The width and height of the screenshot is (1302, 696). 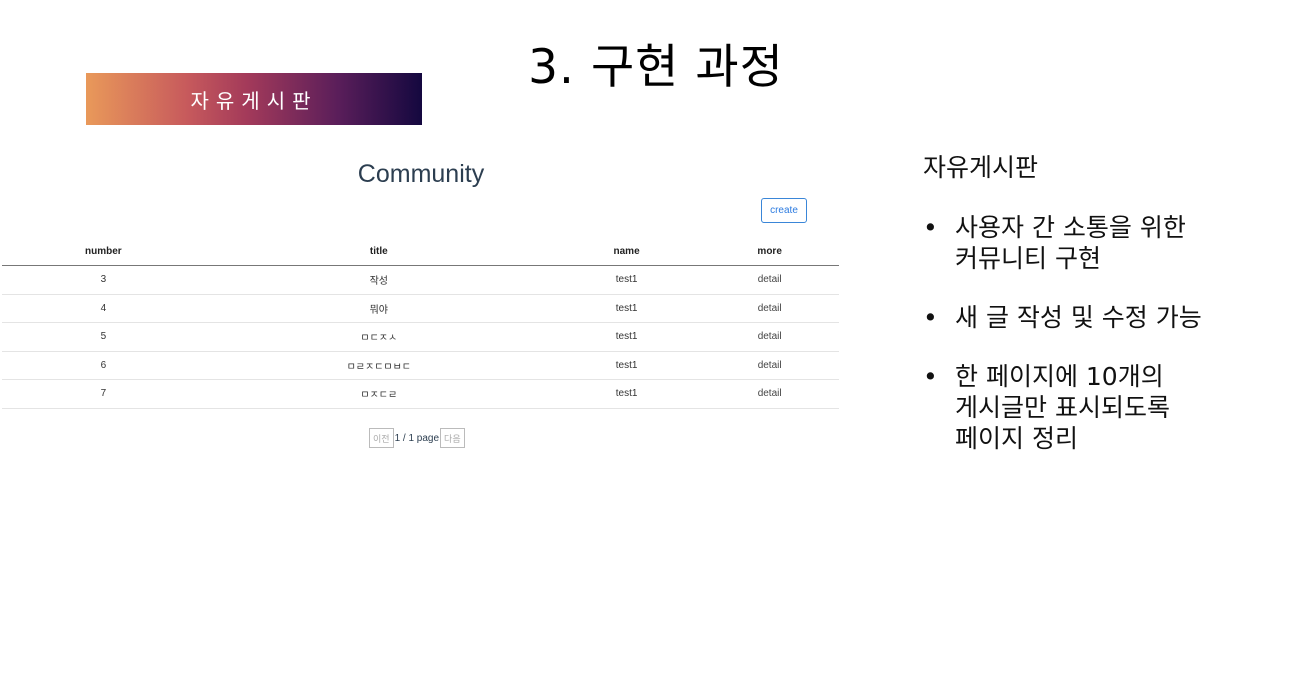 I want to click on table-row: 7 ㅁㅈㄷㄹ test1 detail, so click(x=420, y=394).